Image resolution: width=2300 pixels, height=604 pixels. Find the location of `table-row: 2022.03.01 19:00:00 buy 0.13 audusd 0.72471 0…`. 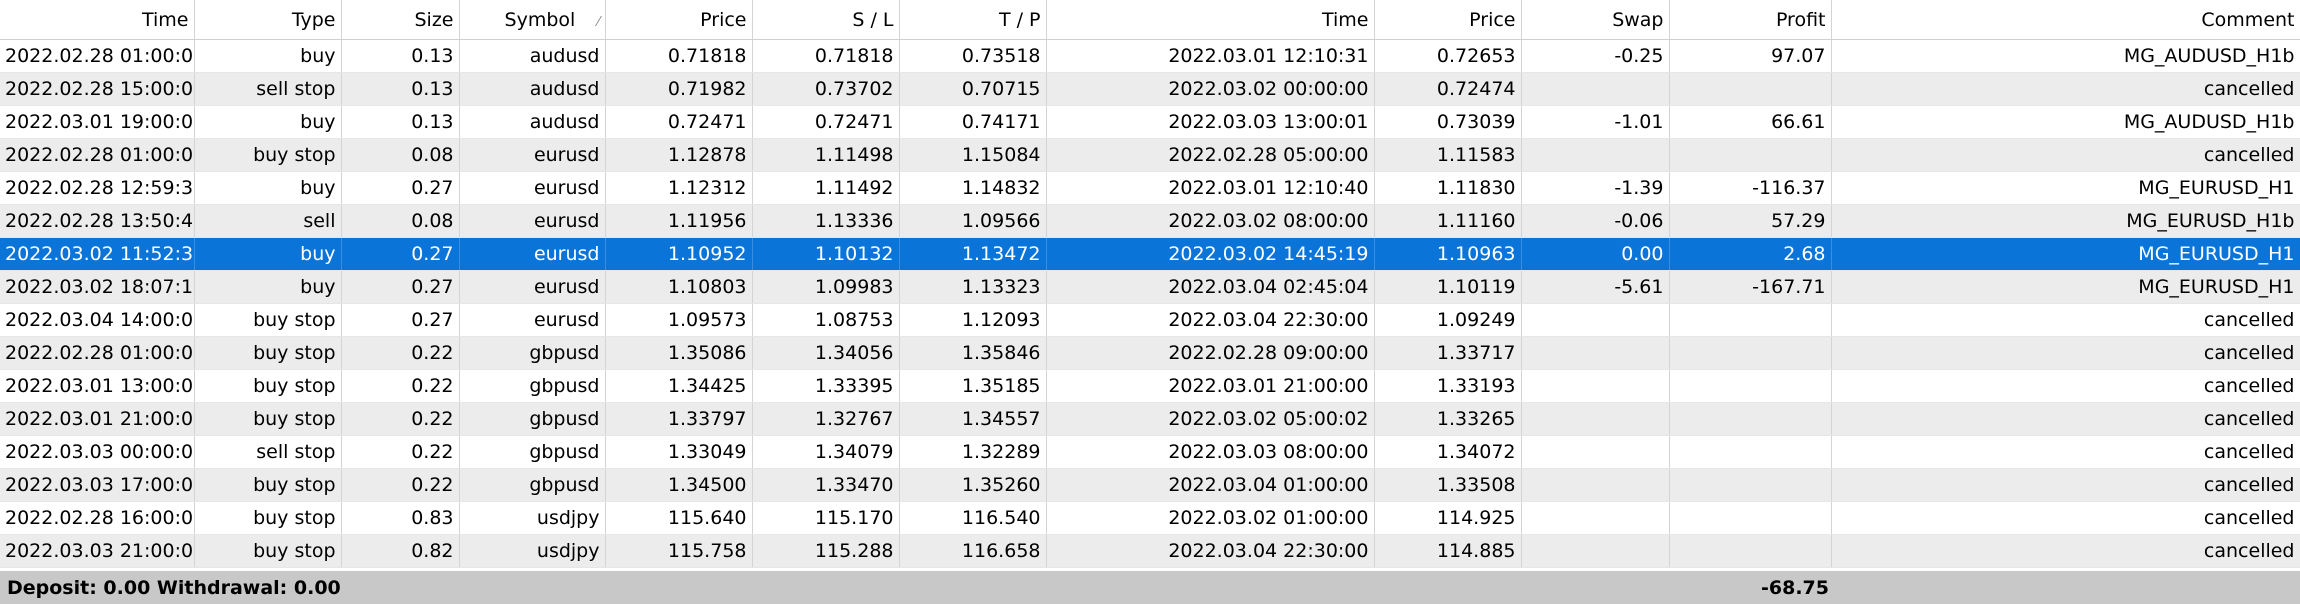

table-row: 2022.03.01 19:00:00 buy 0.13 audusd 0.72471 0… is located at coordinates (1150, 122).